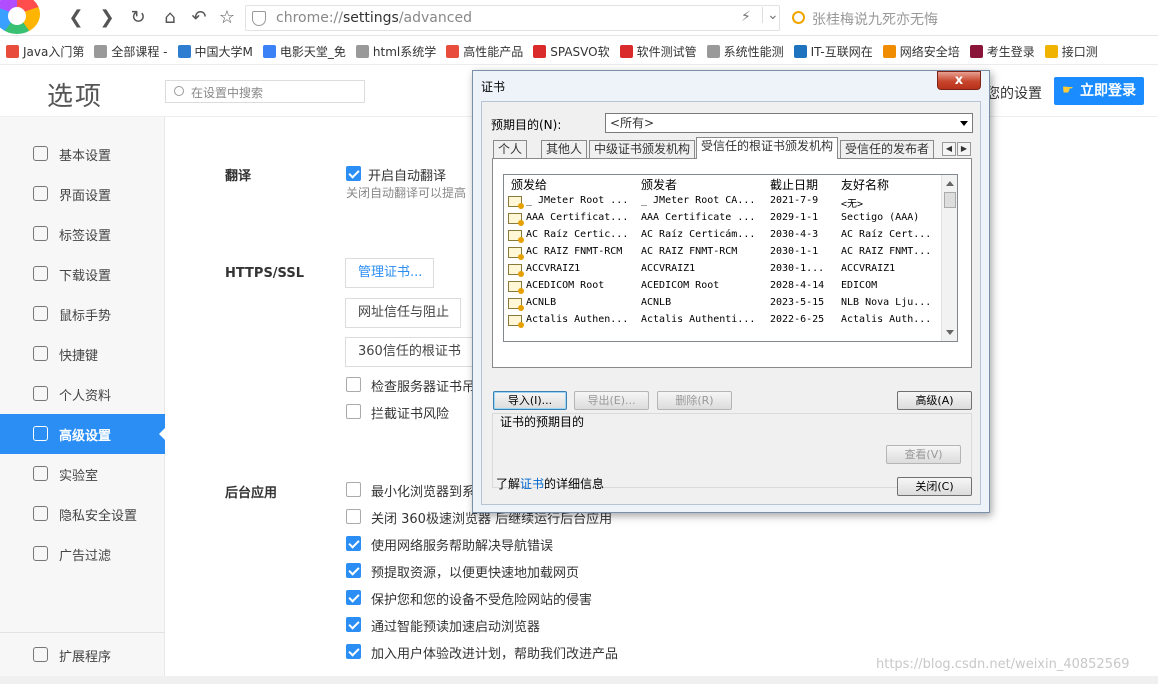 The height and width of the screenshot is (684, 1158). I want to click on tab-trusted-root-ca: 受信任的根证书颁发机构, so click(767, 148).